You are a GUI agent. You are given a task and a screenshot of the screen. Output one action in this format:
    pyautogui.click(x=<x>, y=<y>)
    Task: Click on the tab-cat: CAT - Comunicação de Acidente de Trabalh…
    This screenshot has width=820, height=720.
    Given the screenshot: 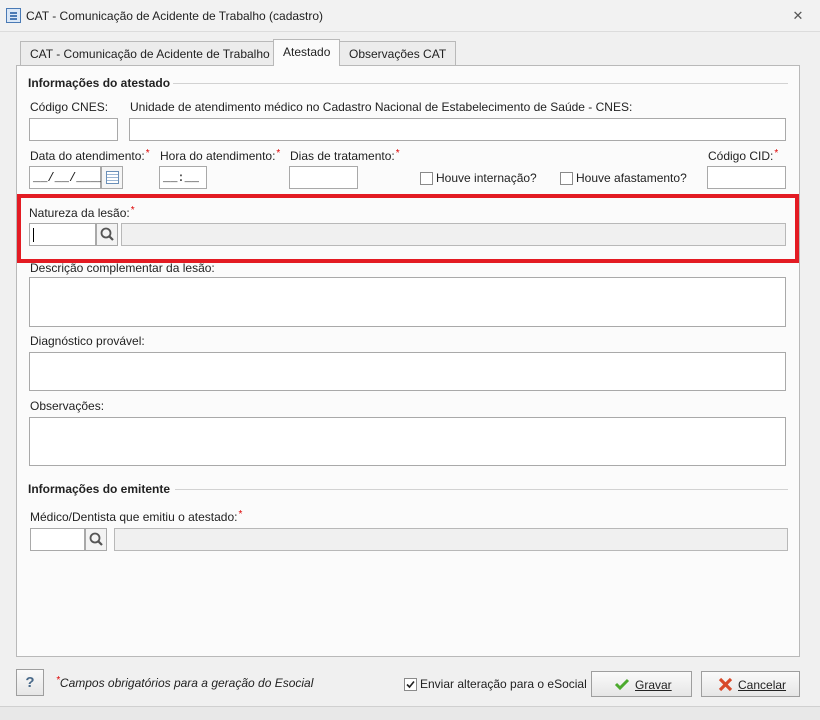 What is the action you would take?
    pyautogui.click(x=150, y=53)
    